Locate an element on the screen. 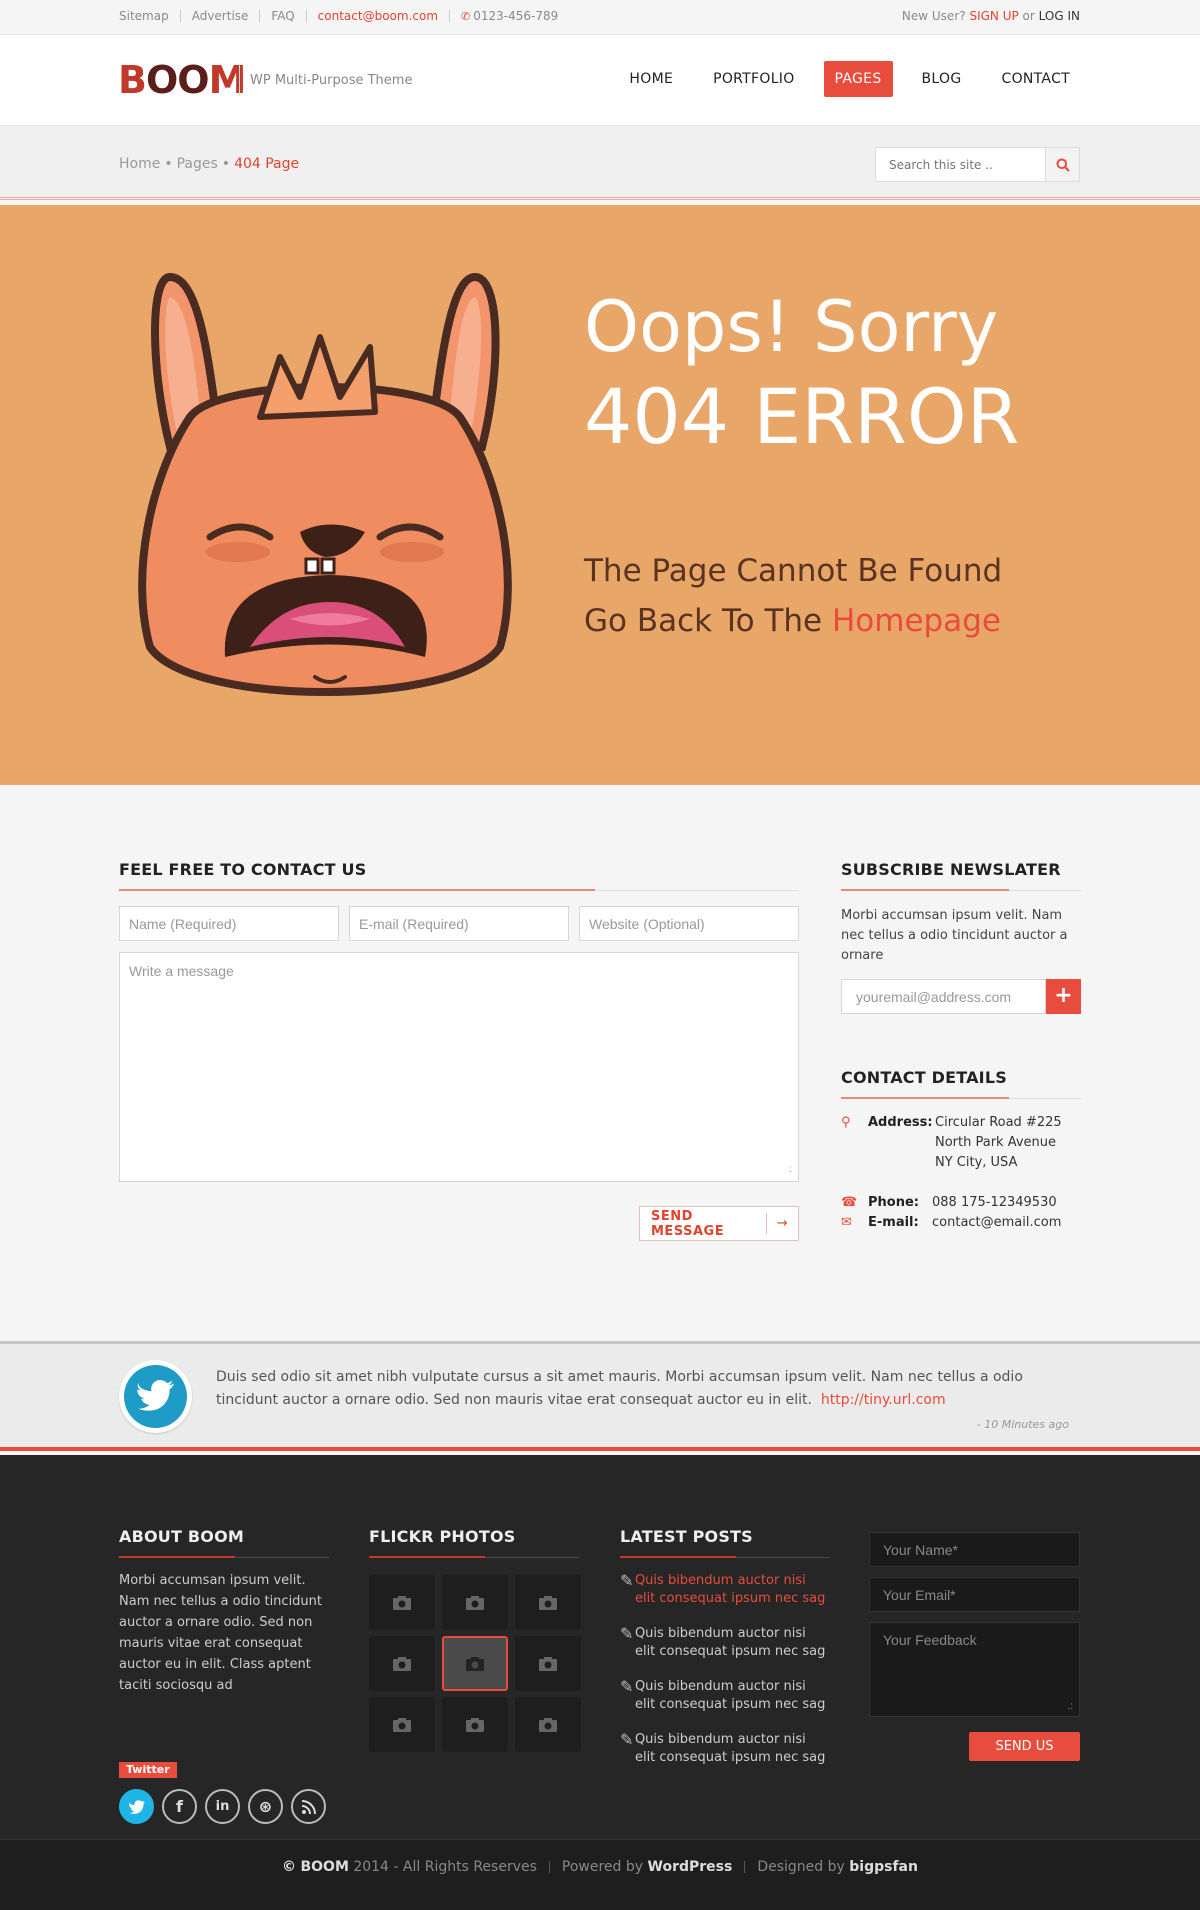 The height and width of the screenshot is (1910, 1200). logo-letters: OO is located at coordinates (177, 80).